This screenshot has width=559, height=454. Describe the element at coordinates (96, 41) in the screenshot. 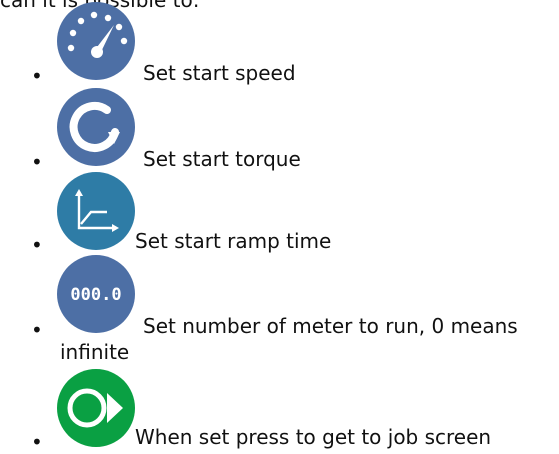

I see `speedometer-icon` at that location.